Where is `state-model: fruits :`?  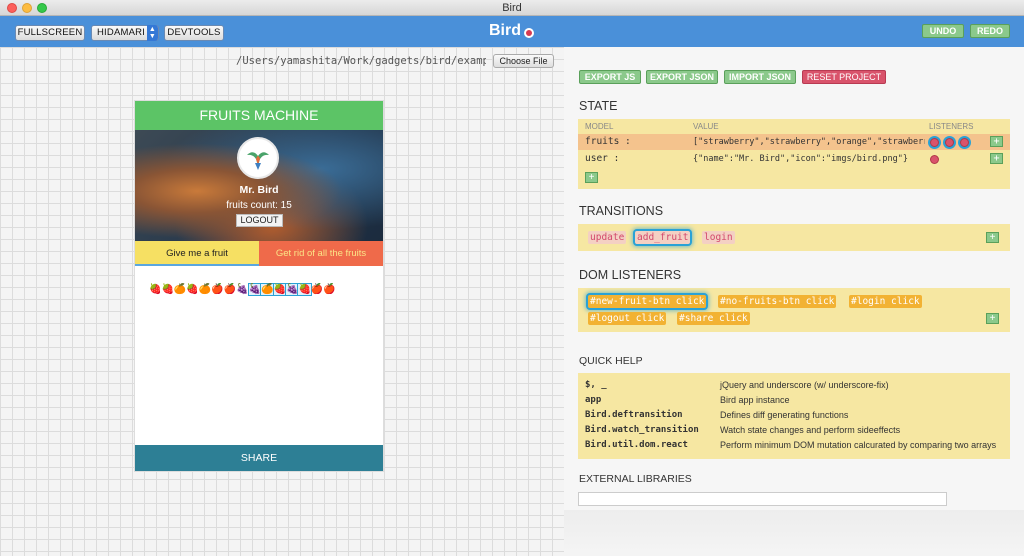 state-model: fruits : is located at coordinates (608, 141).